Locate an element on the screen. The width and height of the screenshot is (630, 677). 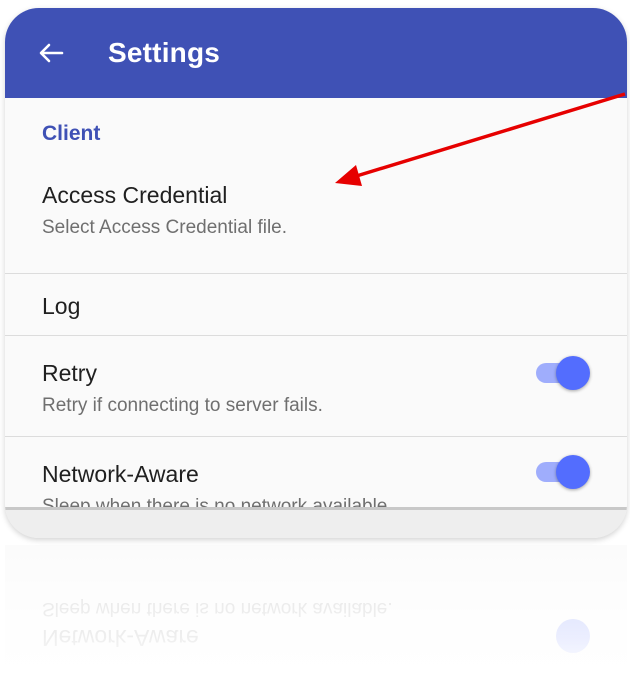
setting-title: Access Credential is located at coordinates (135, 195).